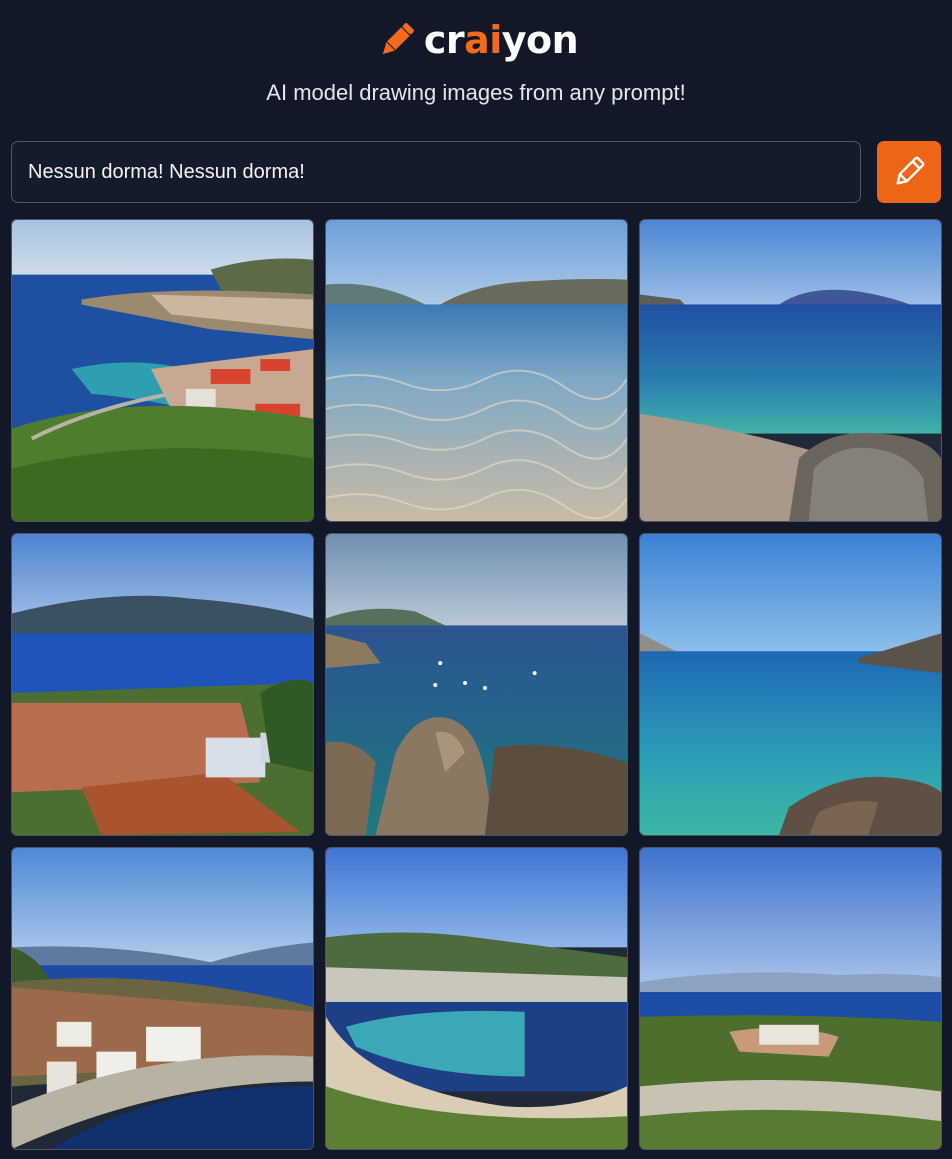 The width and height of the screenshot is (952, 1159). Describe the element at coordinates (483, 40) in the screenshot. I see `logo-highlight: ai` at that location.